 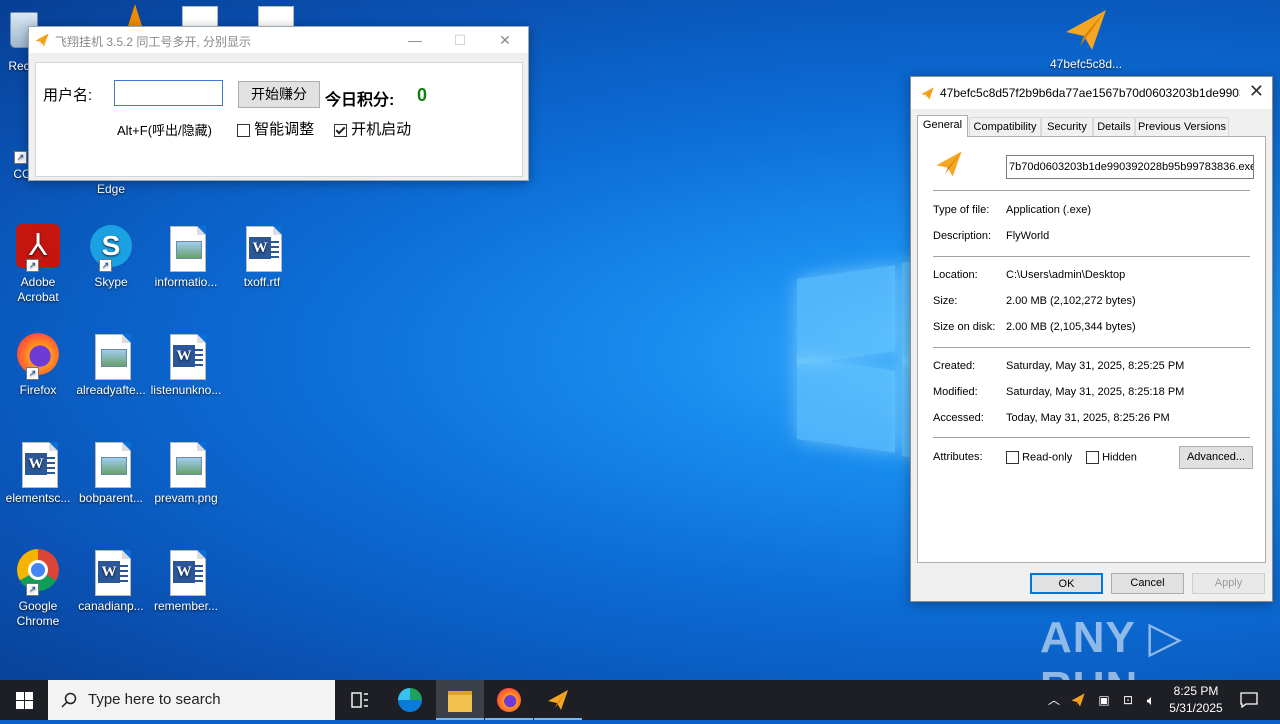 I want to click on username-label: 用户名:, so click(x=68, y=95).